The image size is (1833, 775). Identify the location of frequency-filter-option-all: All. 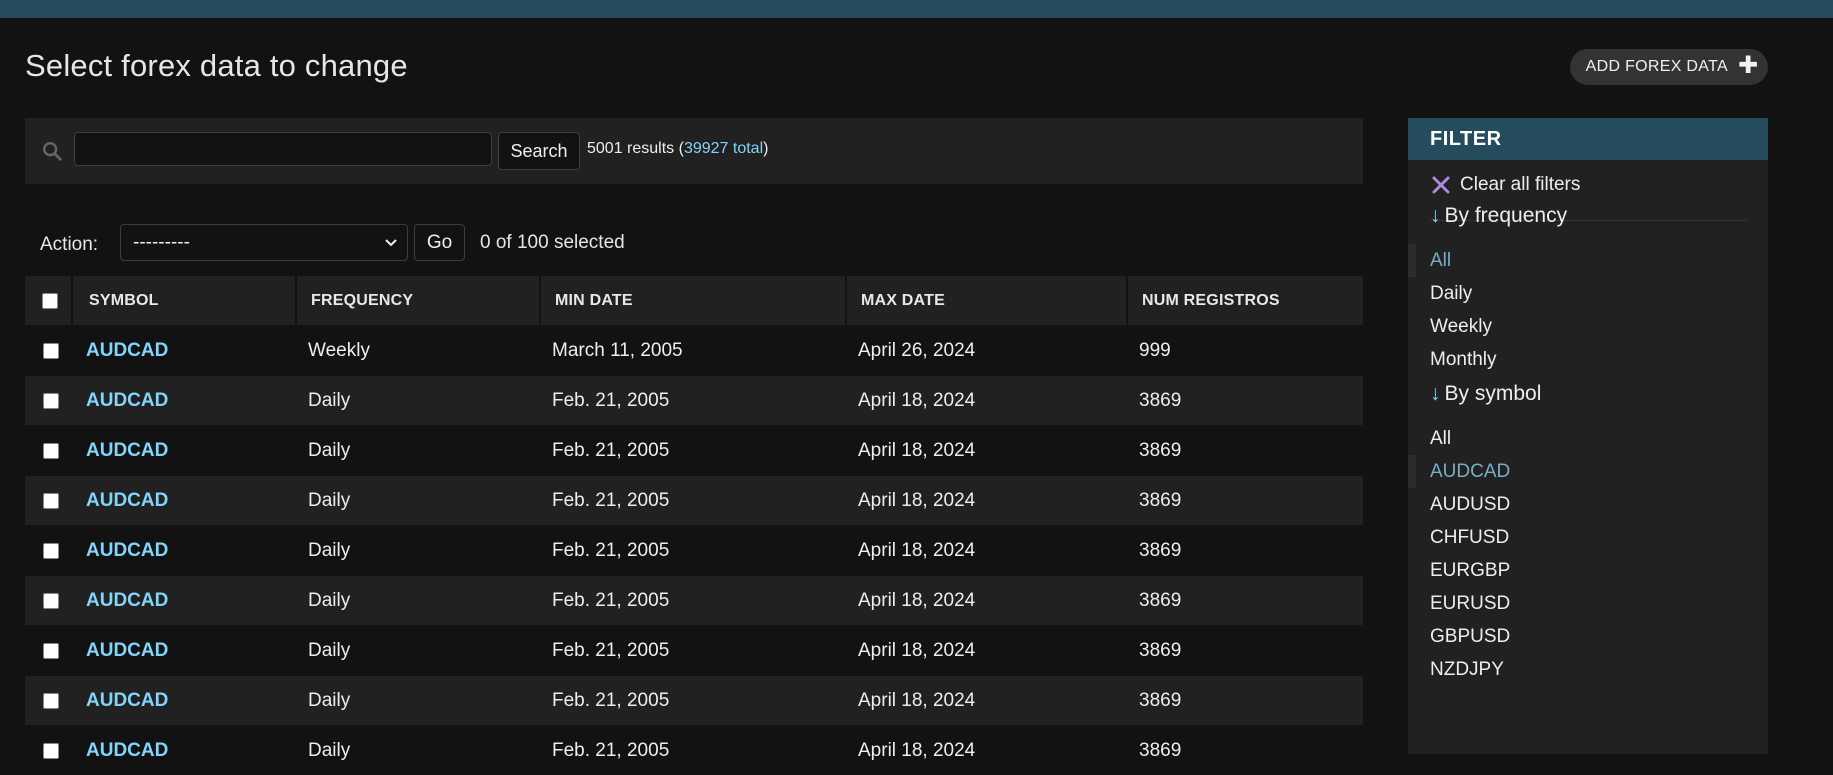
(1588, 260).